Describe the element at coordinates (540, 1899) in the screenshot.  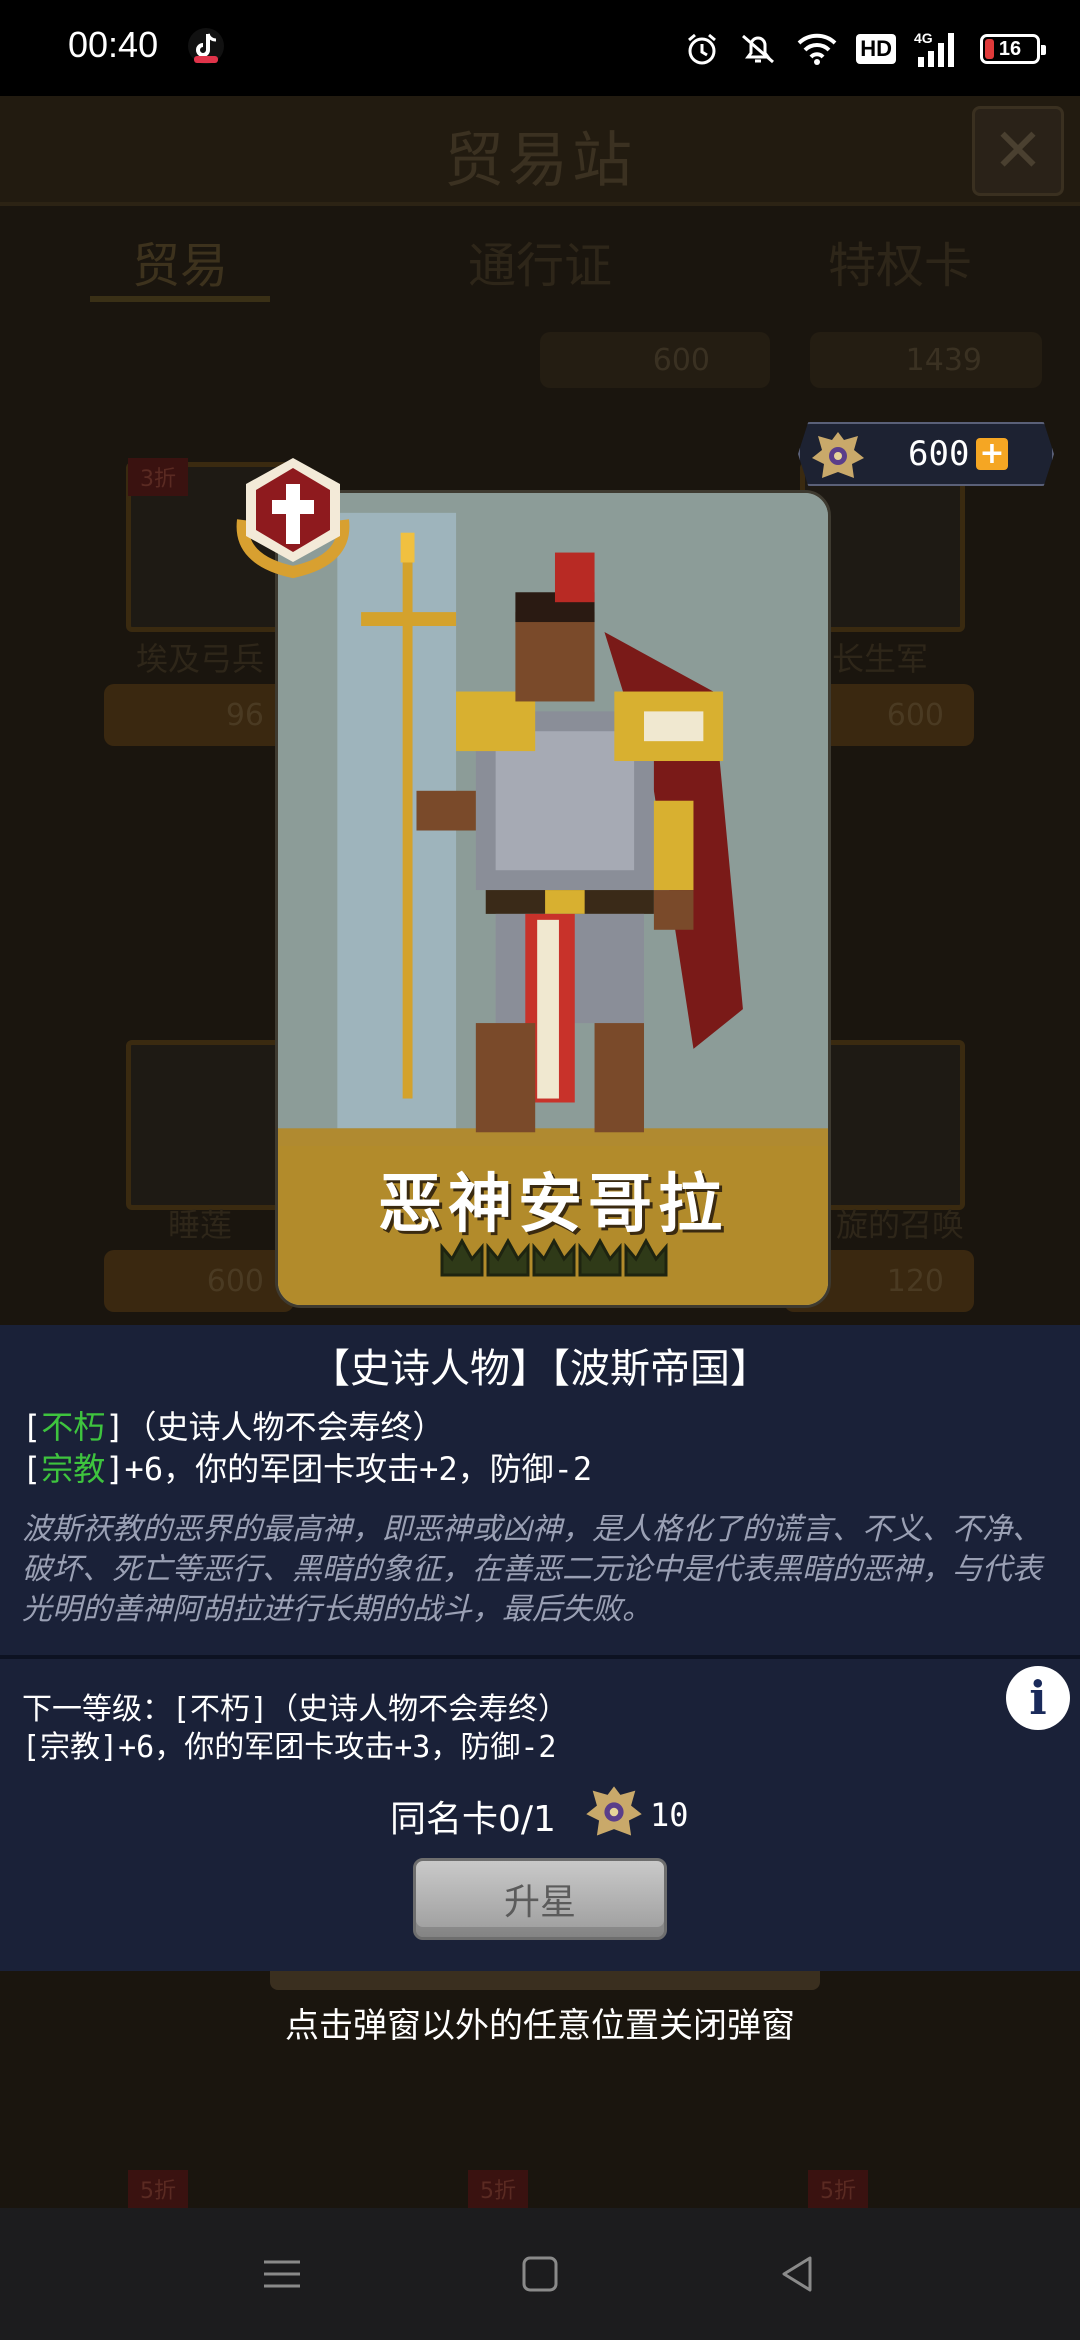
I see `star-up-button: 升星` at that location.